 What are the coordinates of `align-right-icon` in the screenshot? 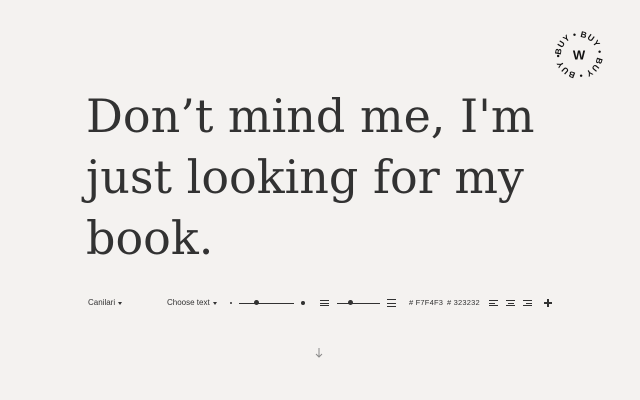 It's located at (527, 303).